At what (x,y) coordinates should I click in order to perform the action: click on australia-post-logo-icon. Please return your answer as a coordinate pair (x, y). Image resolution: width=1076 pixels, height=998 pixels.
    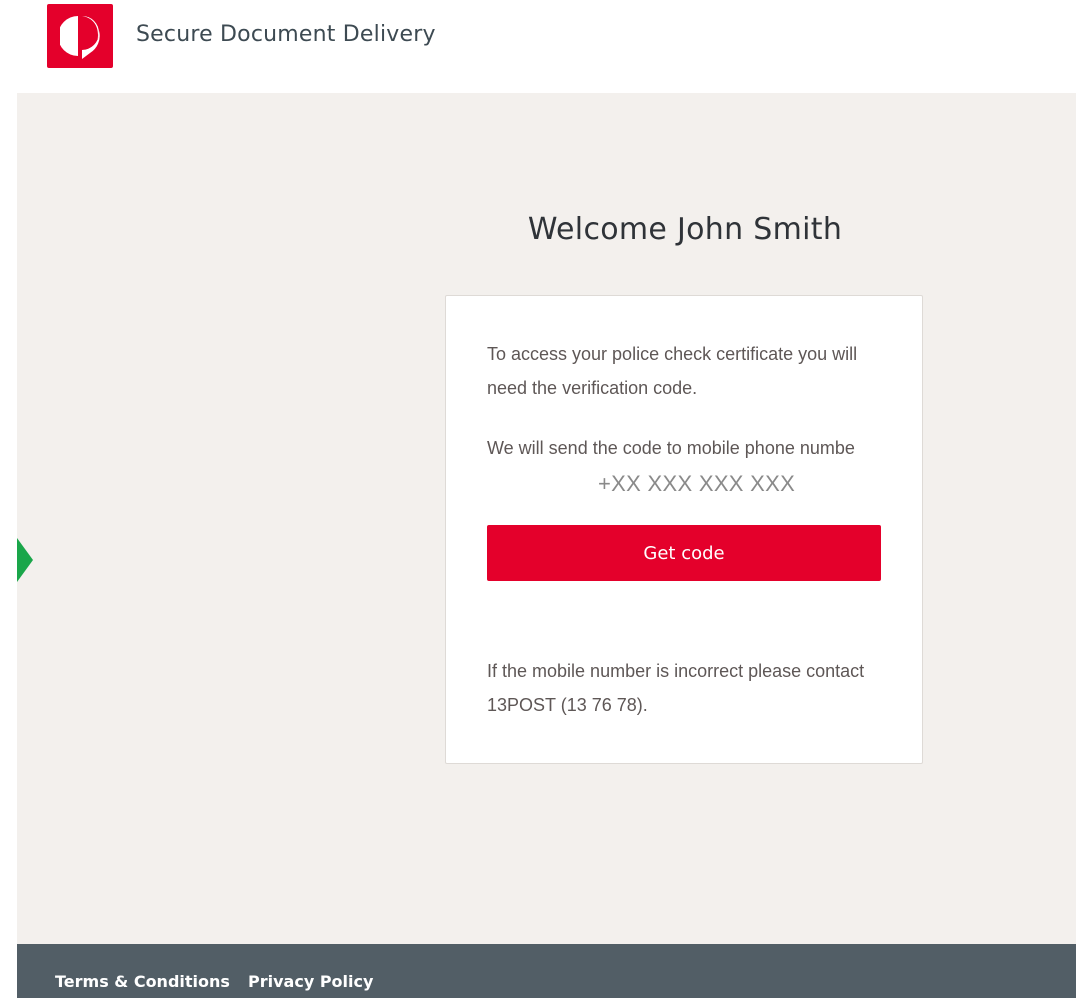
    Looking at the image, I should click on (80, 36).